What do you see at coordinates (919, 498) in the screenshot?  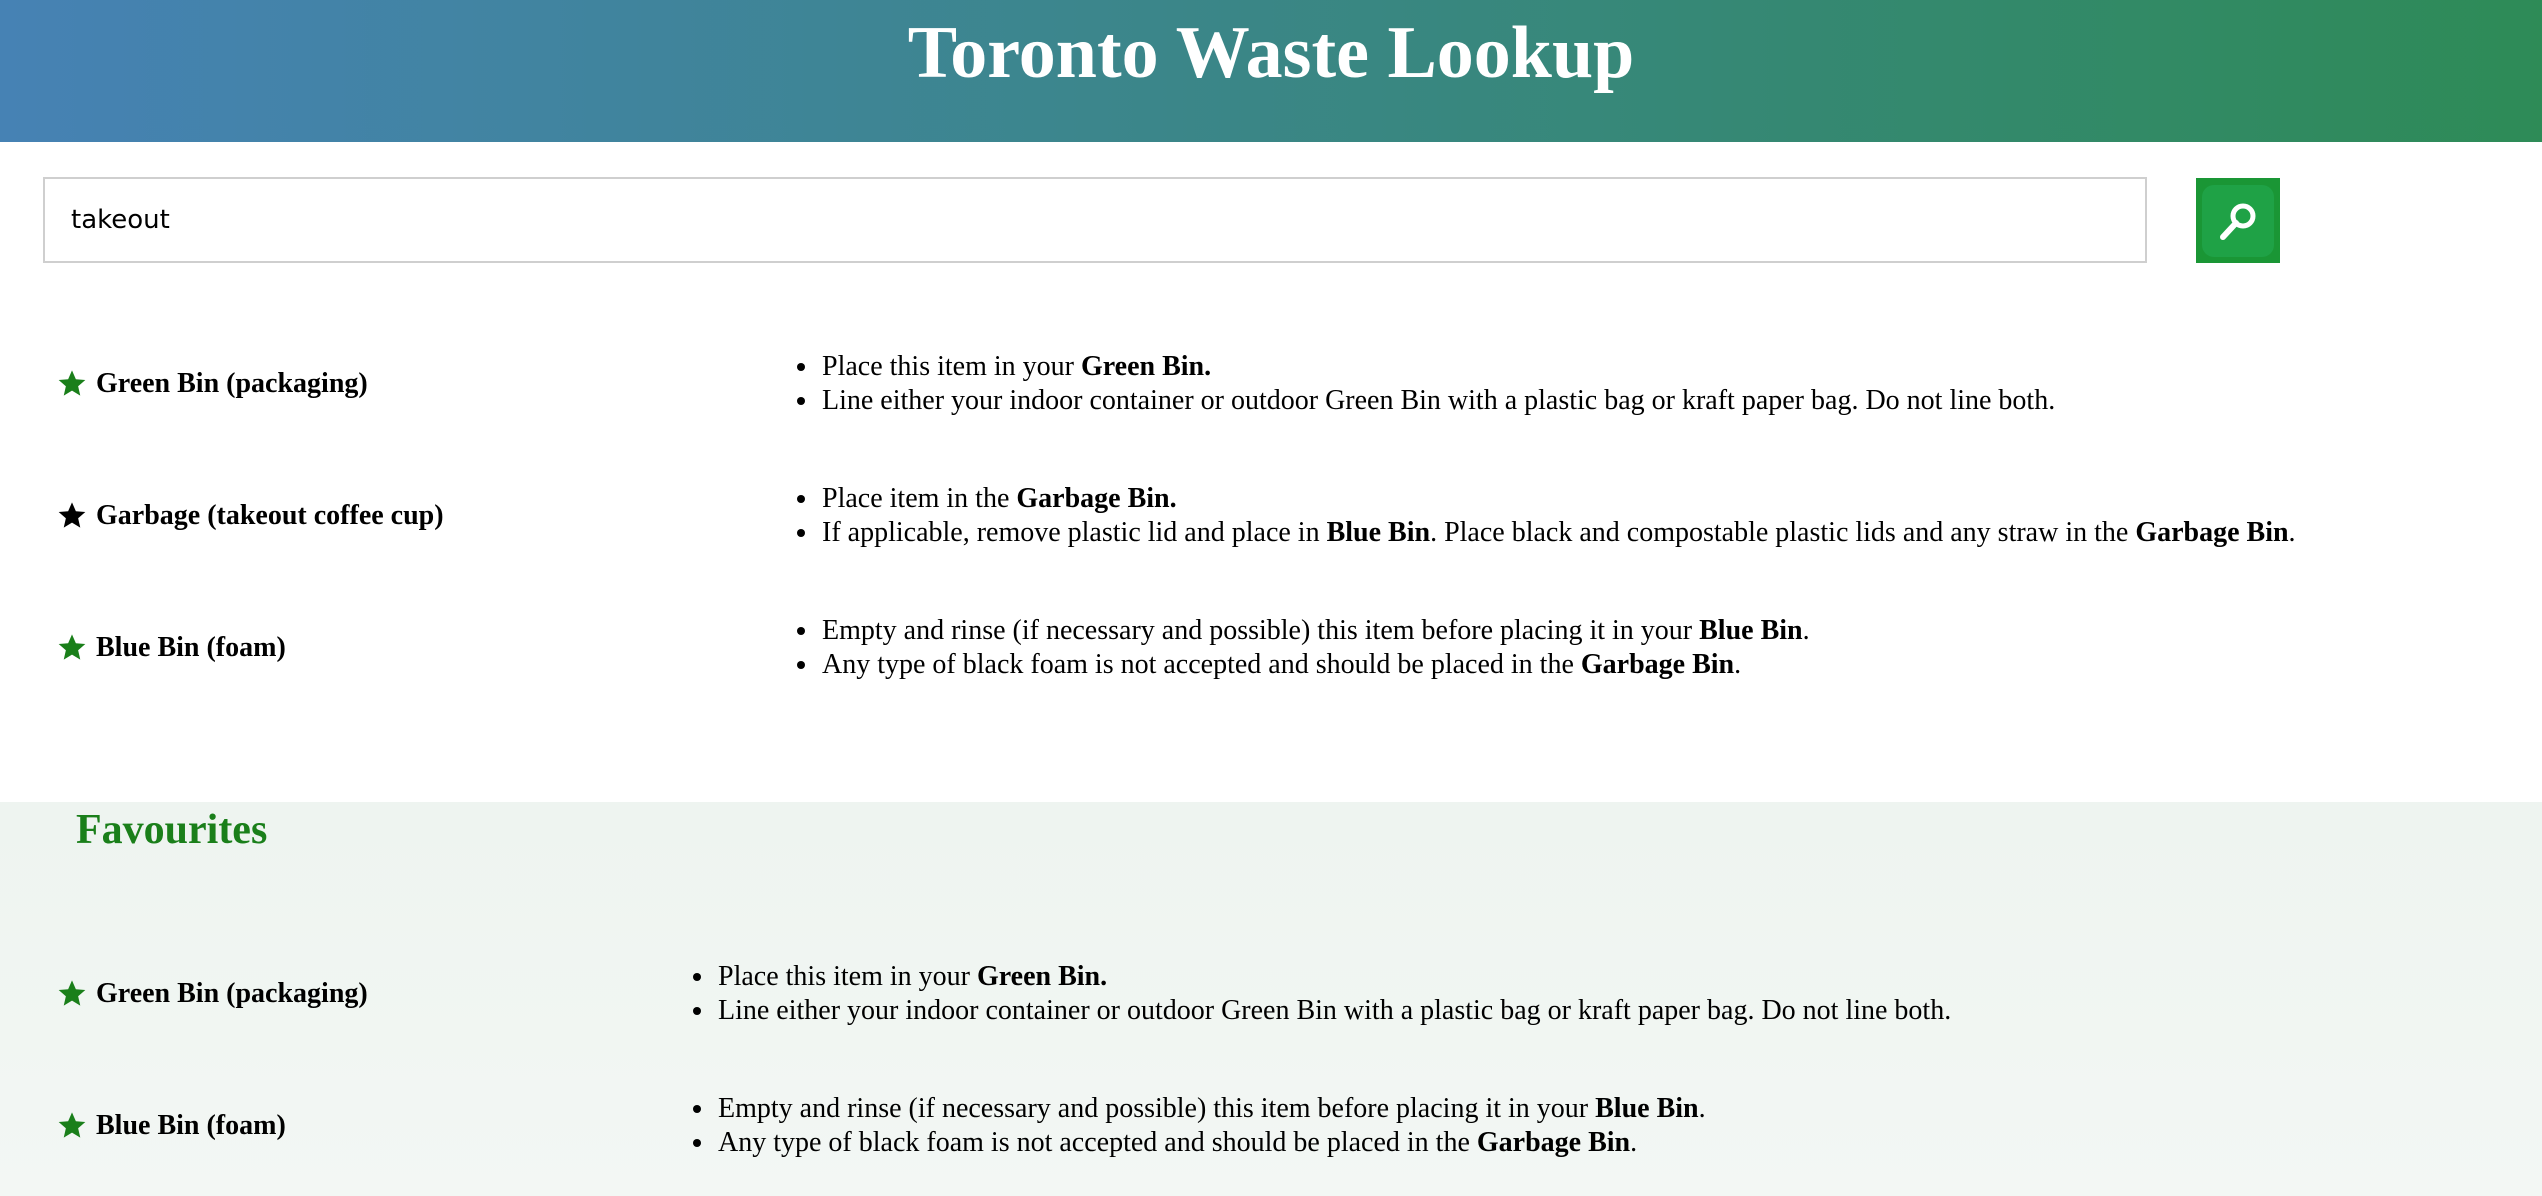 I see `description-text: Place item in the` at bounding box center [919, 498].